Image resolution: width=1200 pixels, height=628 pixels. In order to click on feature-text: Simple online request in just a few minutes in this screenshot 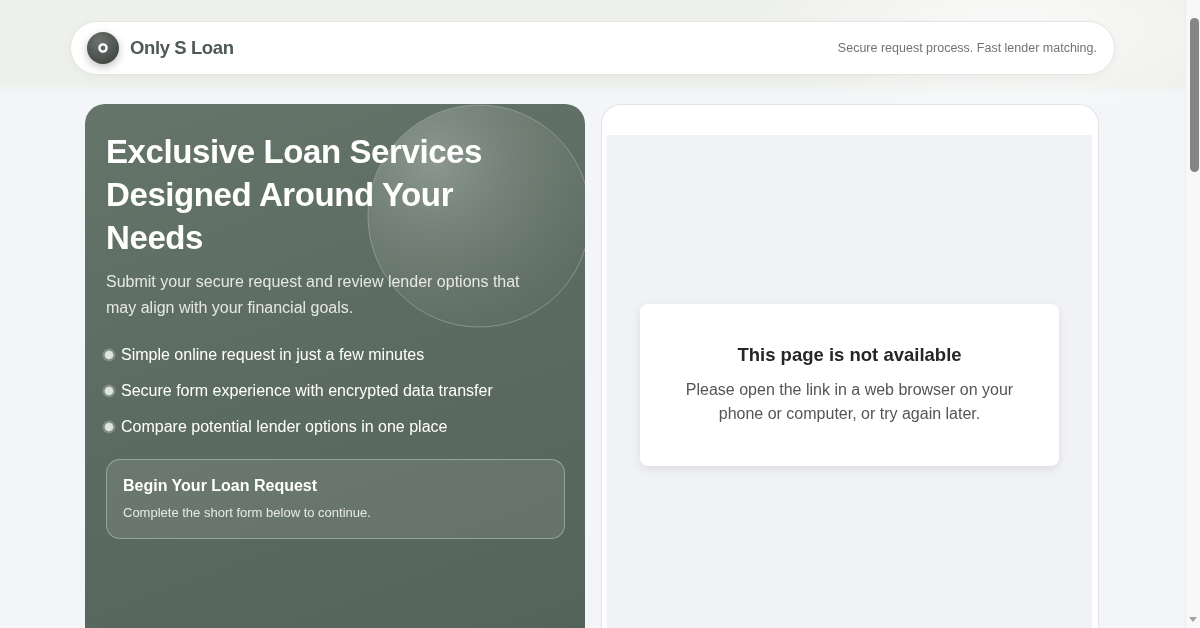, I will do `click(273, 355)`.